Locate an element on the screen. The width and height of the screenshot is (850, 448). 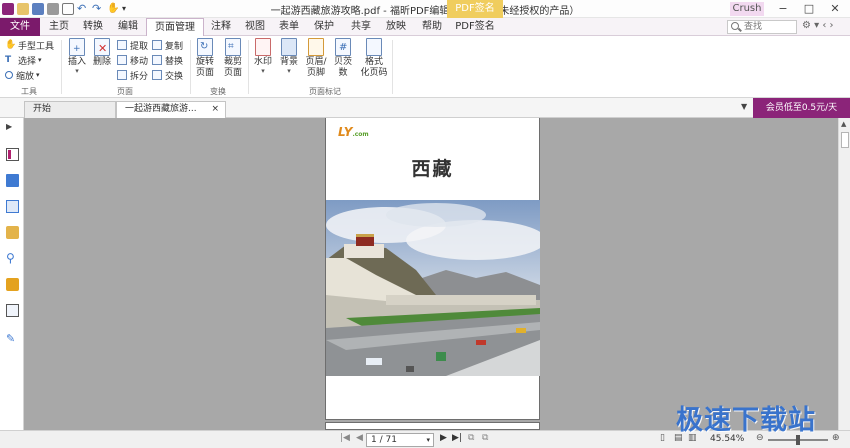
tab-page-management: 页面管理 is located at coordinates (175, 27).